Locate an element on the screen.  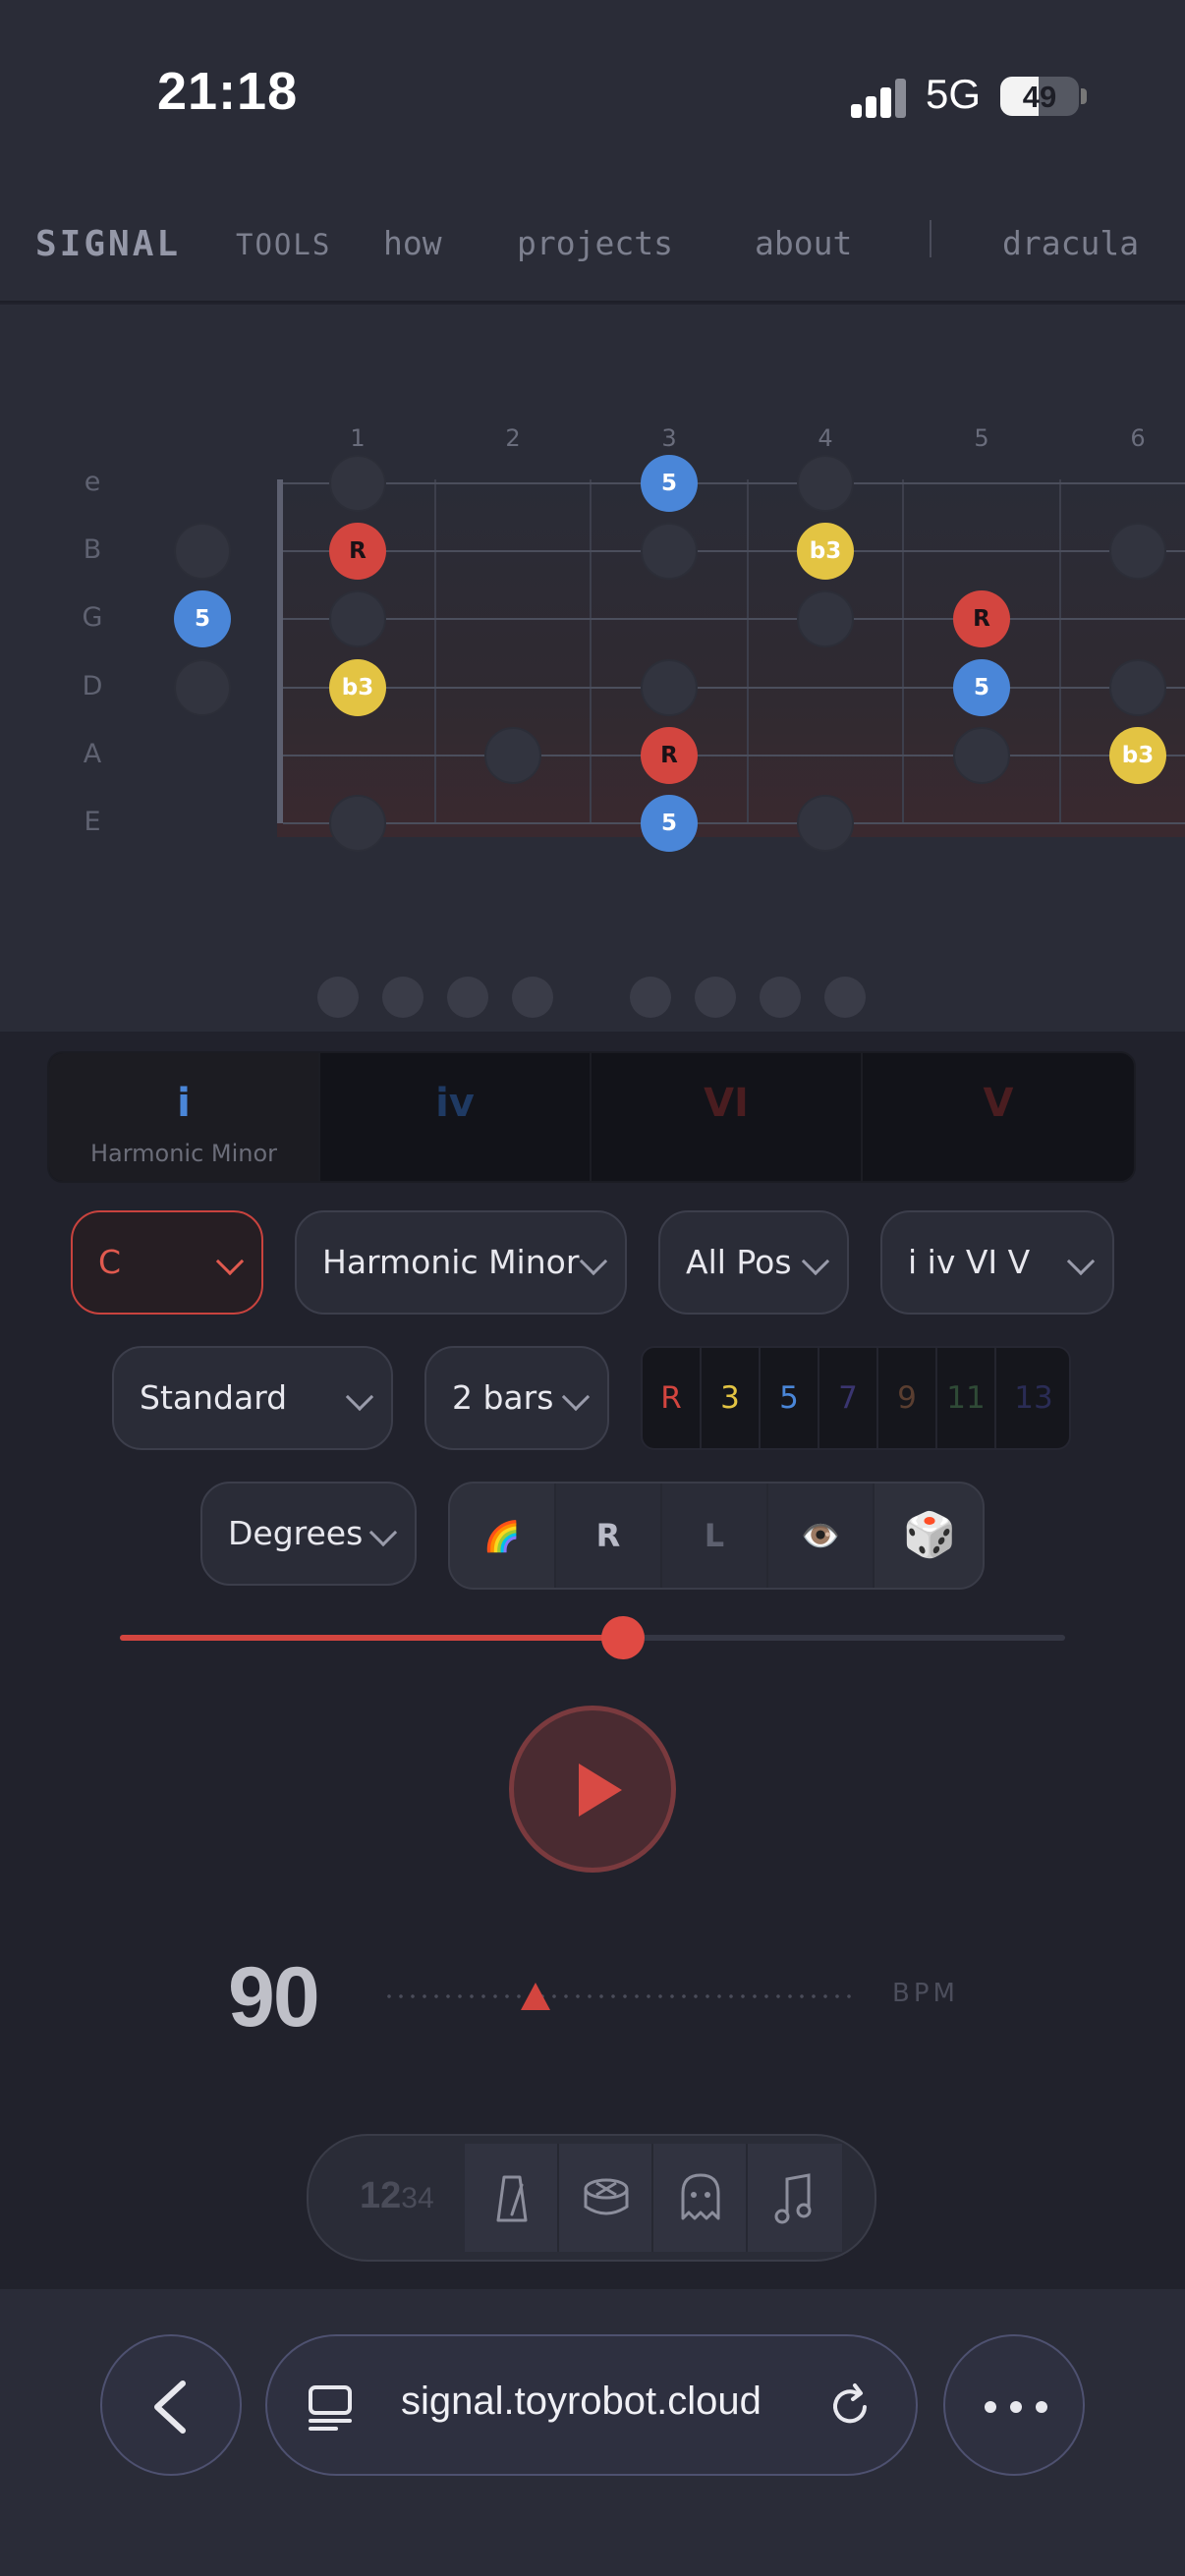
nav-tools: TOOLS is located at coordinates (284, 244).